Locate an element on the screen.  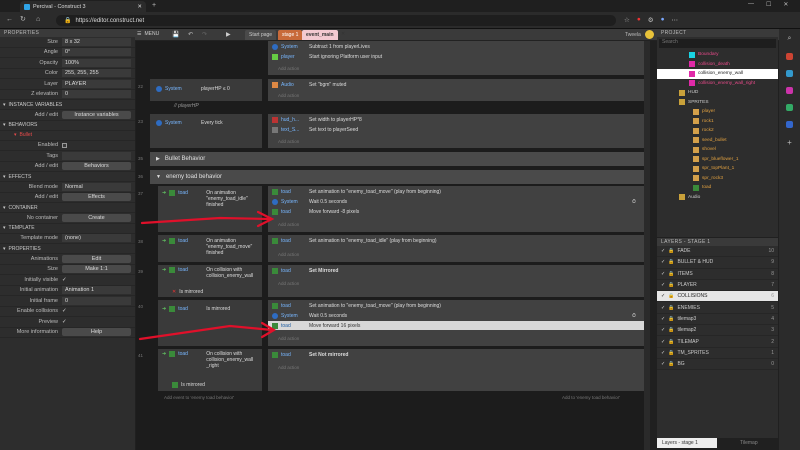
property-value: PLAYER is located at coordinates (96, 83).